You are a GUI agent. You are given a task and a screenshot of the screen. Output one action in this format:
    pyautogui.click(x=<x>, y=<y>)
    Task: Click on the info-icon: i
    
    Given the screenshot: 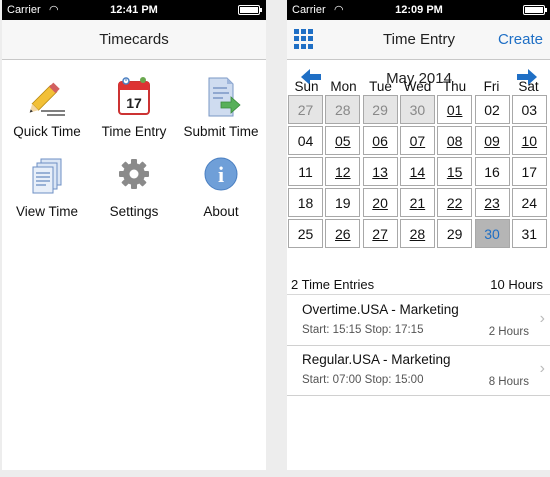 What is the action you would take?
    pyautogui.click(x=221, y=177)
    